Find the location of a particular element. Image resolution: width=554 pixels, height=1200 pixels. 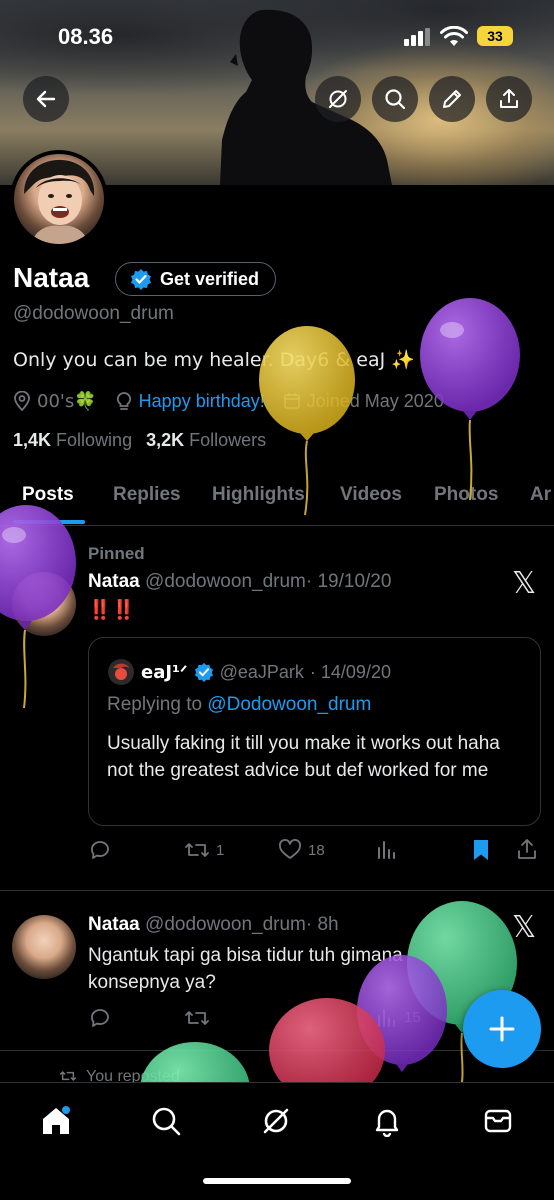

plus-icon is located at coordinates (502, 1029).